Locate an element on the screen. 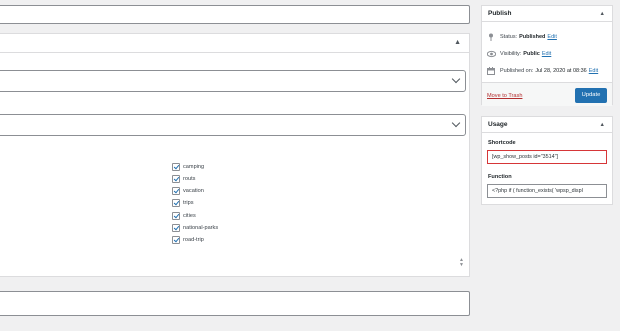  resize-scroll-icon: ▲ ▼ is located at coordinates (461, 263).